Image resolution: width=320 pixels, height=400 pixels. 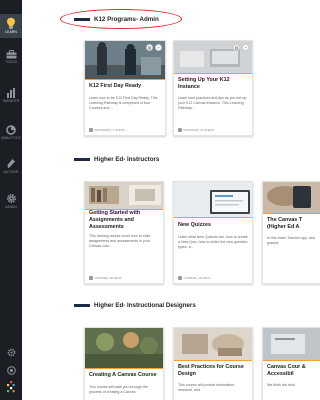 What do you see at coordinates (281, 385) in the screenshot?
I see `card-description: We think the bout` at bounding box center [281, 385].